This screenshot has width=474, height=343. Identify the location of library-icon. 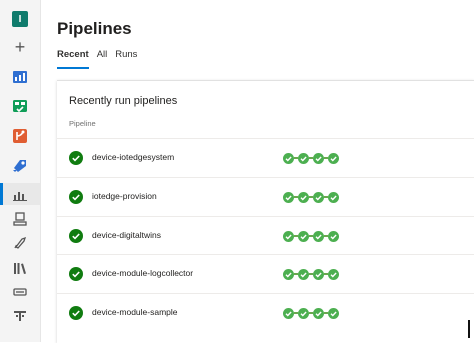
(20, 268).